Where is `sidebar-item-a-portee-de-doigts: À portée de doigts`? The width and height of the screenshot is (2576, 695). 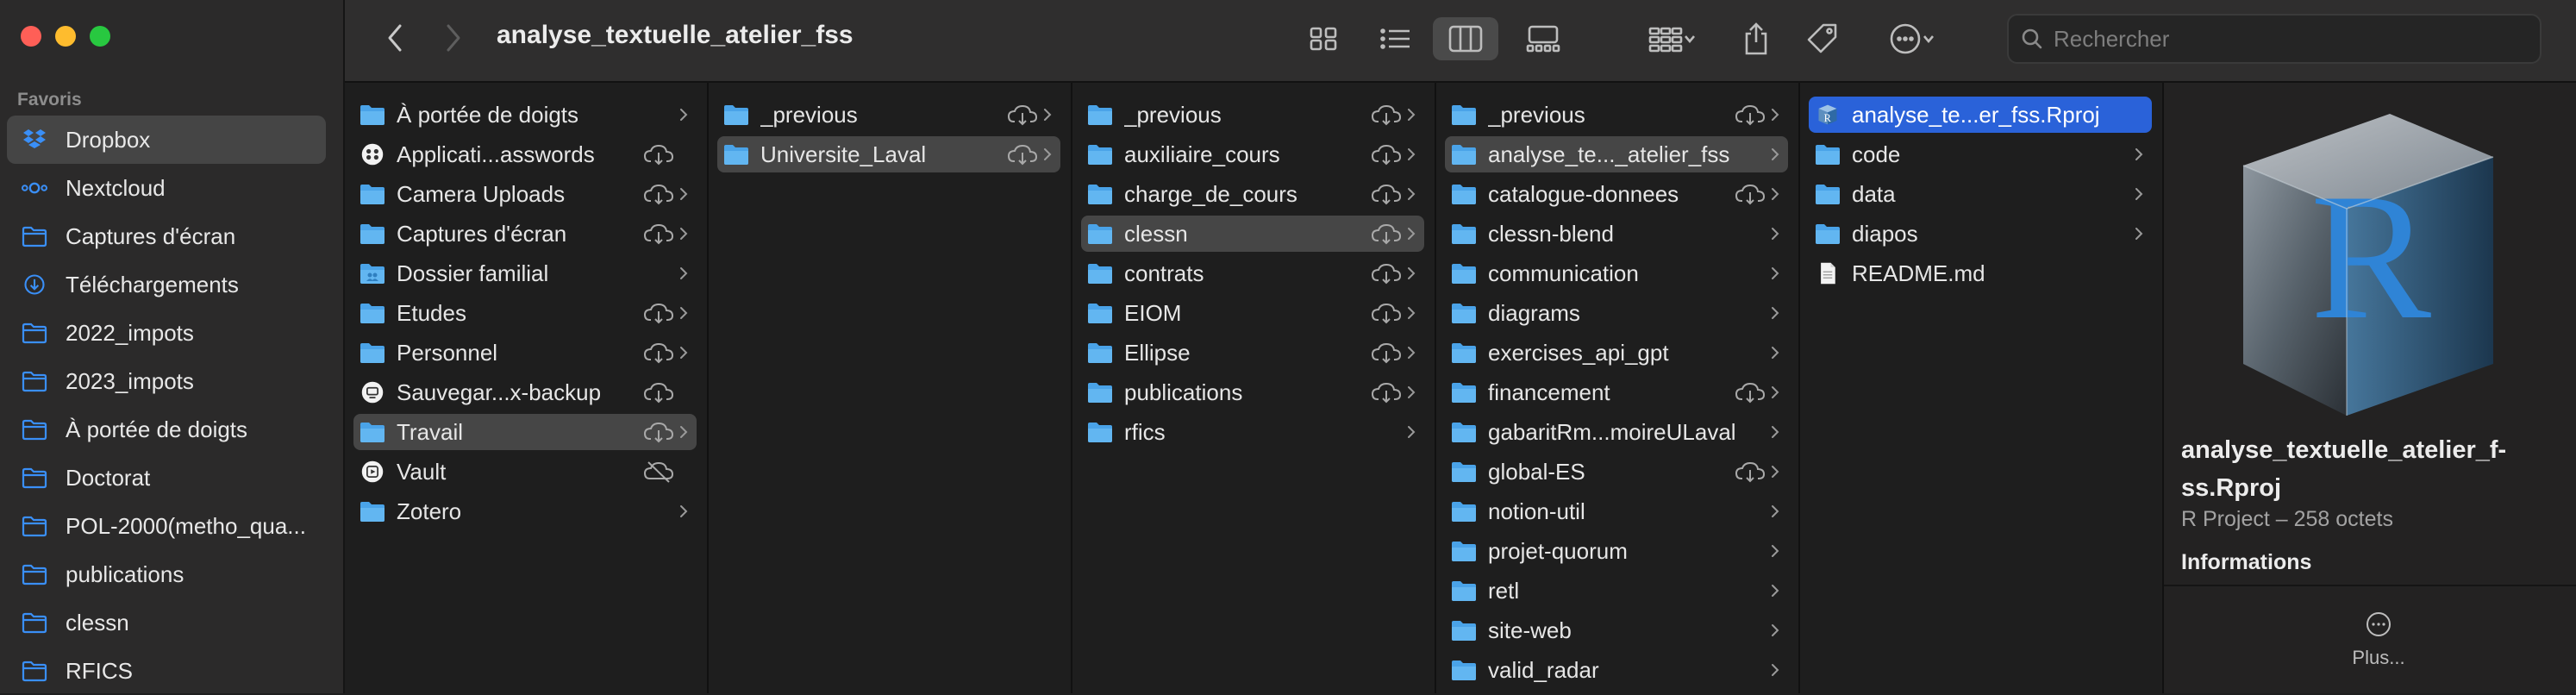 sidebar-item-a-portee-de-doigts: À portée de doigts is located at coordinates (166, 429).